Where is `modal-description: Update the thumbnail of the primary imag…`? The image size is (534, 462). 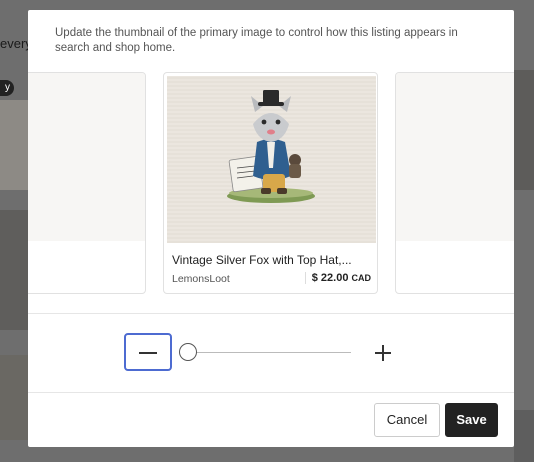
modal-description: Update the thumbnail of the primary imag… is located at coordinates (256, 40).